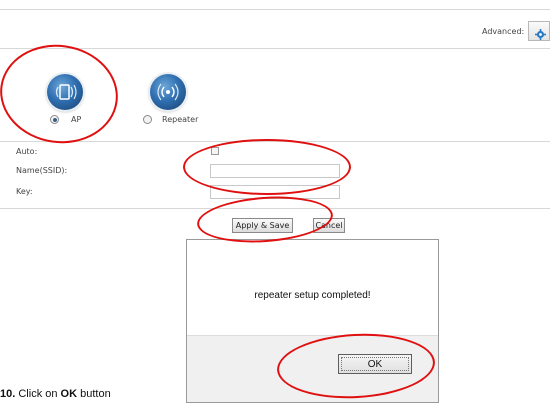  I want to click on top-divider, so click(275, 9).